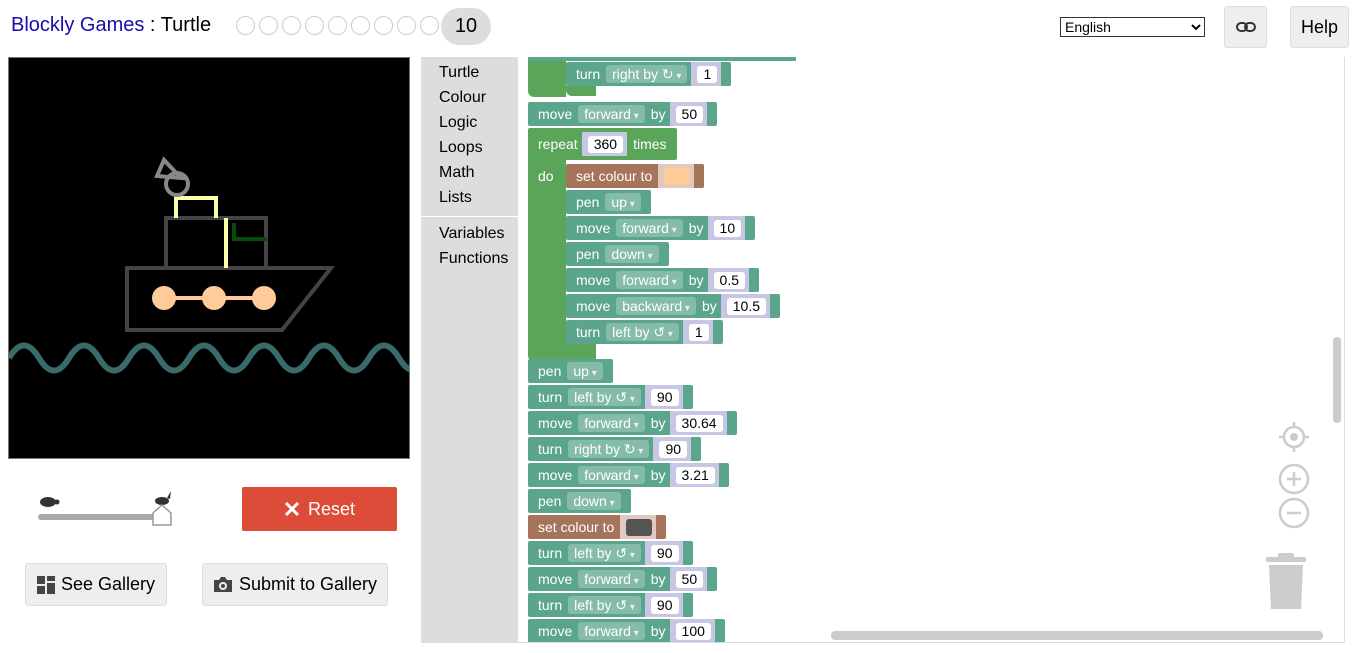 This screenshot has height=653, width=1366. I want to click on toolbox-category-variables: Variables, so click(472, 234).